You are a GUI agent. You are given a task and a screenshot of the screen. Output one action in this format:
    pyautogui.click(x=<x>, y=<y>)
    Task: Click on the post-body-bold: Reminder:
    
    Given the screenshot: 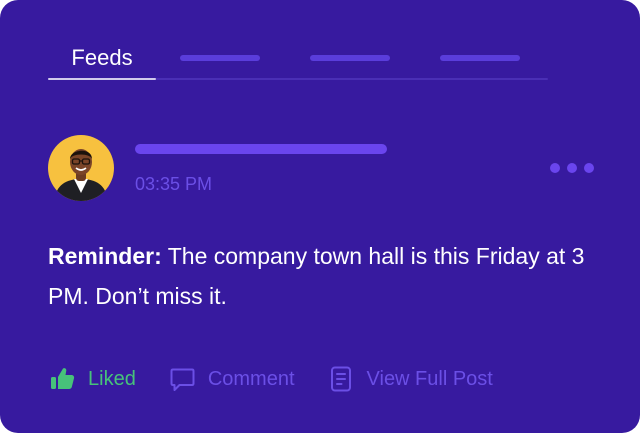 What is the action you would take?
    pyautogui.click(x=105, y=256)
    